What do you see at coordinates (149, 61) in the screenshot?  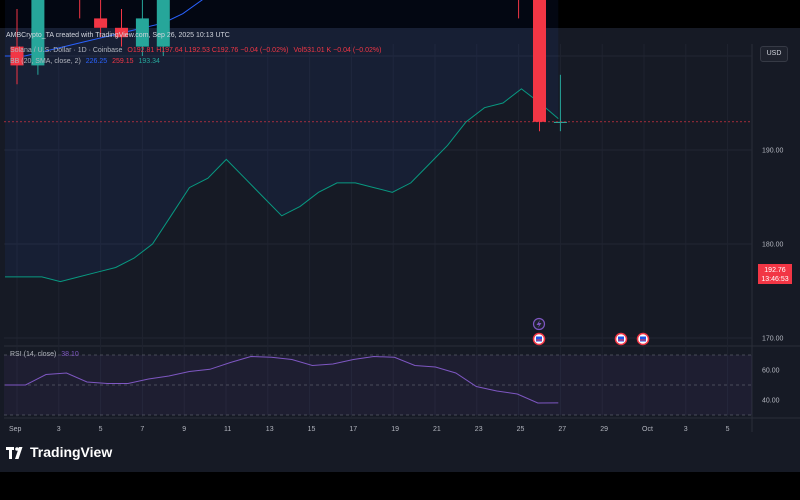 I see `bb-lower-value: 193.34` at bounding box center [149, 61].